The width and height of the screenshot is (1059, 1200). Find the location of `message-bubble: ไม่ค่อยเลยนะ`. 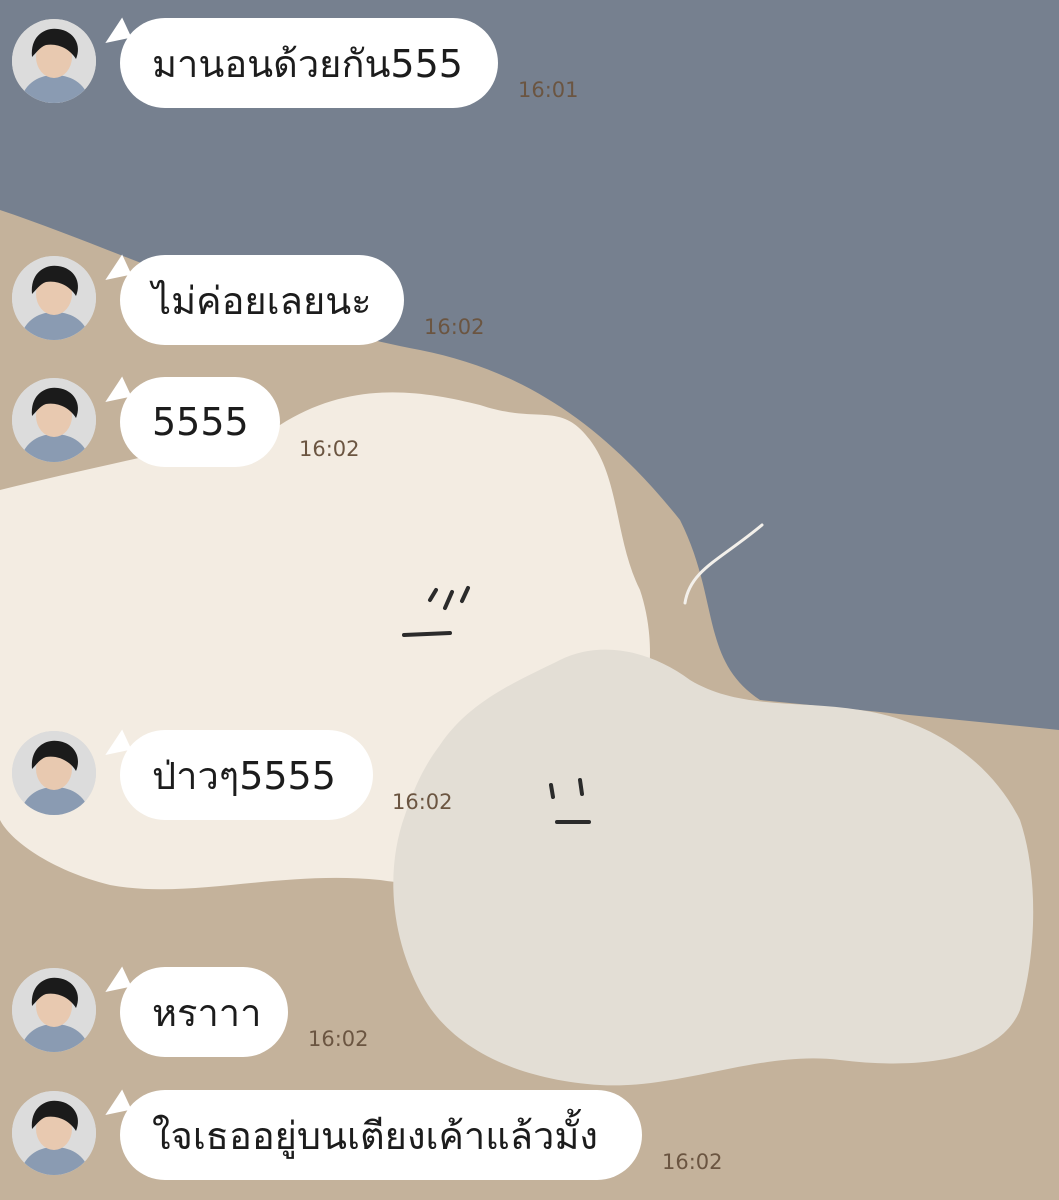

message-bubble: ไม่ค่อยเลยนะ is located at coordinates (262, 300).